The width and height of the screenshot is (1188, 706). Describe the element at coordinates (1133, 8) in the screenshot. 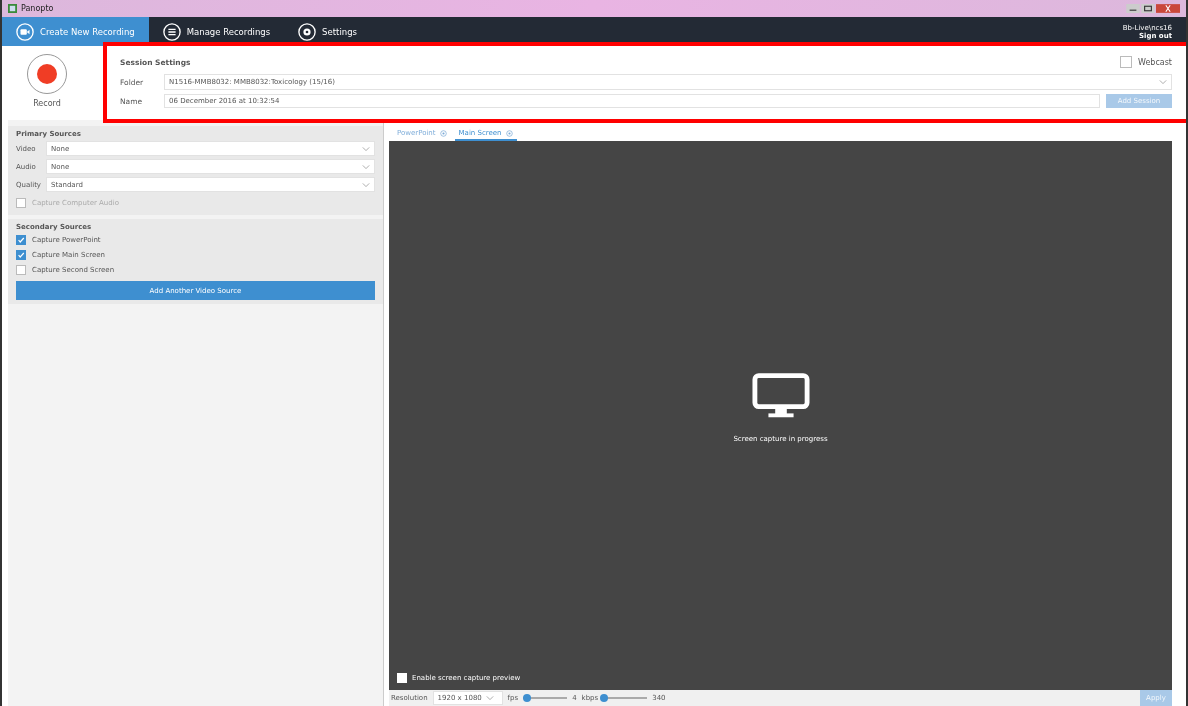

I see `minimize-icon` at that location.